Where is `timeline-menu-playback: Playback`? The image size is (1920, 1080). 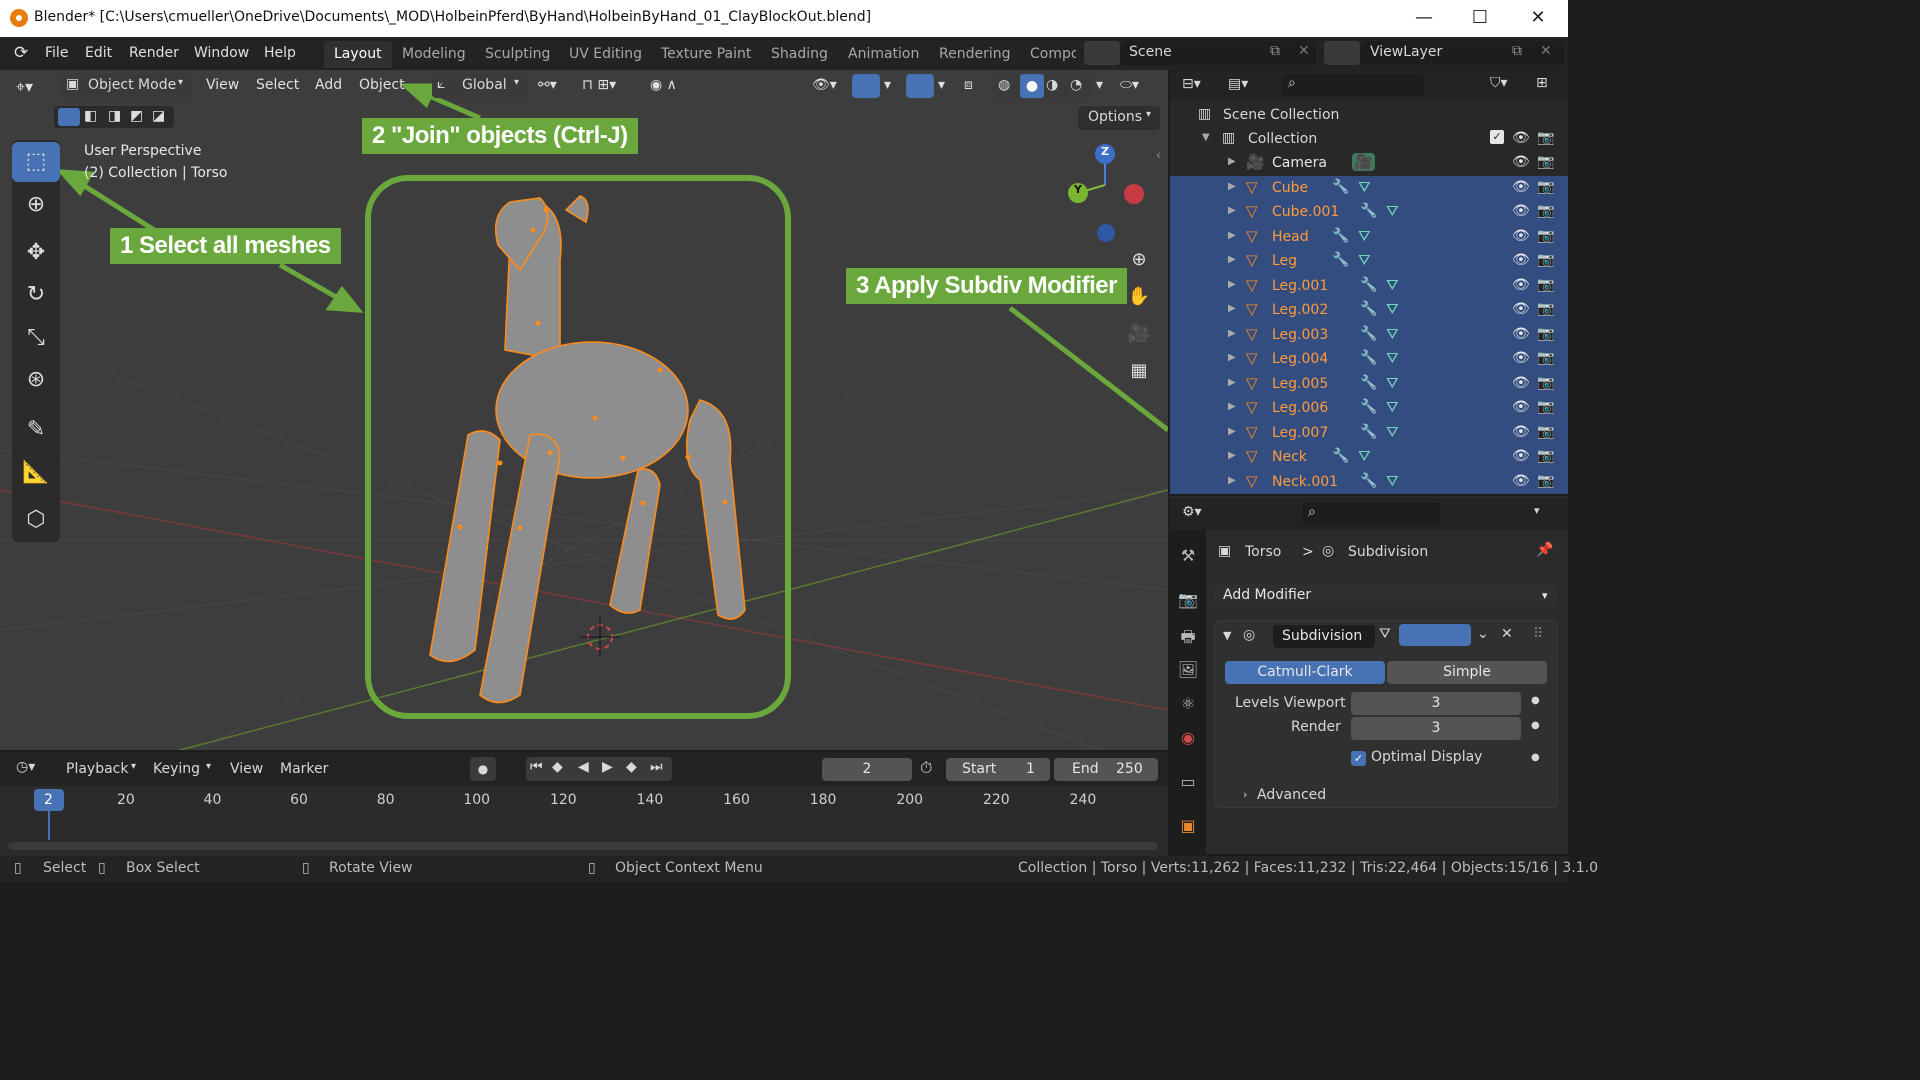 timeline-menu-playback: Playback is located at coordinates (97, 769).